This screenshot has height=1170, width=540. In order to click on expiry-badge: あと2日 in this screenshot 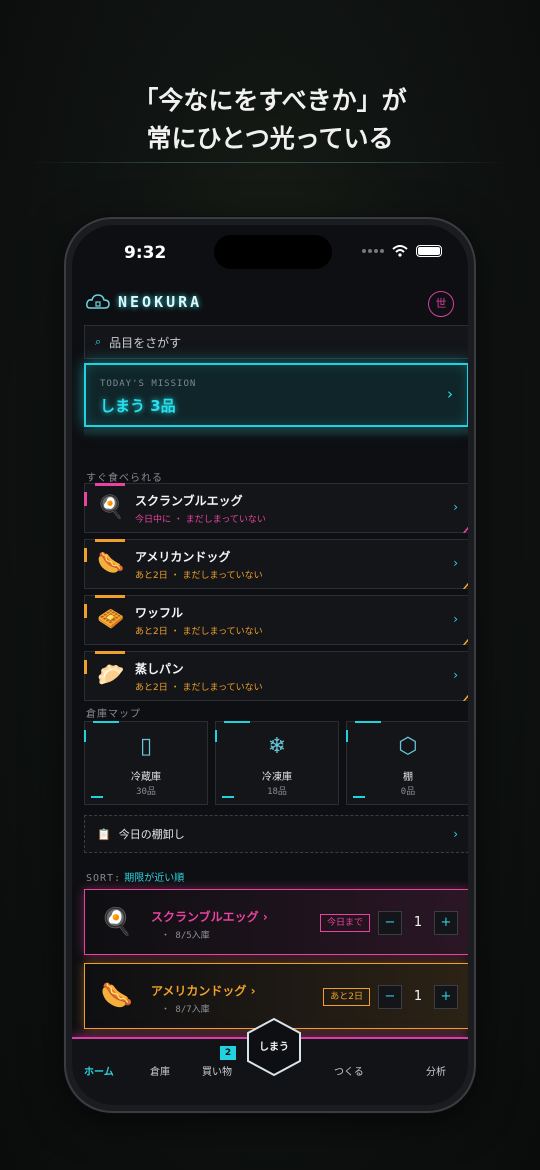, I will do `click(346, 997)`.